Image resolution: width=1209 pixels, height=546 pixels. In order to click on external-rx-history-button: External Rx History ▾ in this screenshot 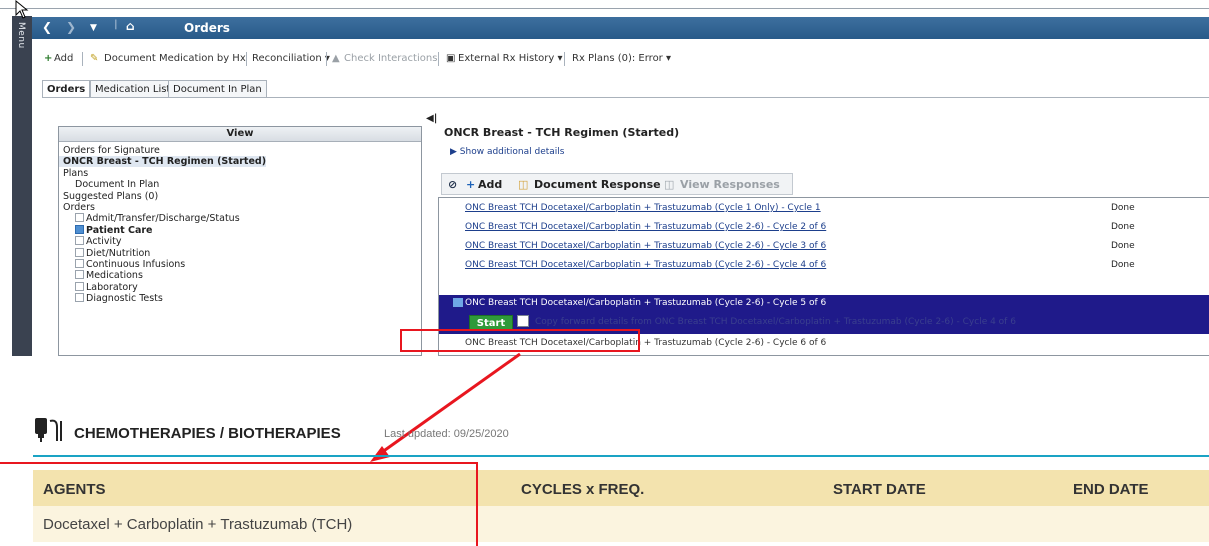, I will do `click(510, 58)`.